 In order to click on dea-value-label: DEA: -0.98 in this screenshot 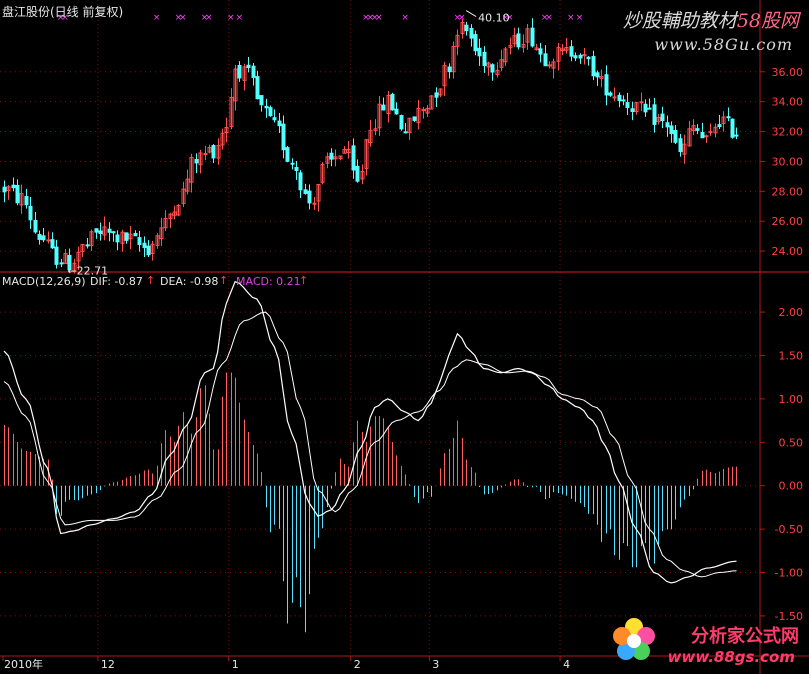, I will do `click(189, 281)`.